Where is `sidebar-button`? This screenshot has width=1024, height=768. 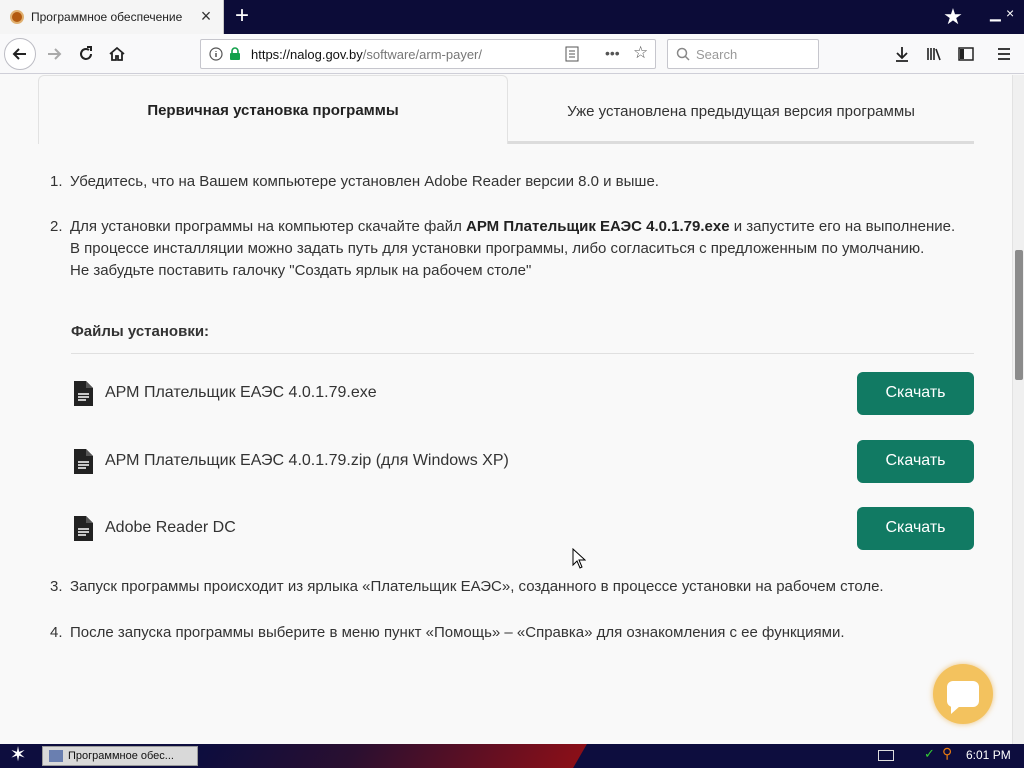 sidebar-button is located at coordinates (966, 54).